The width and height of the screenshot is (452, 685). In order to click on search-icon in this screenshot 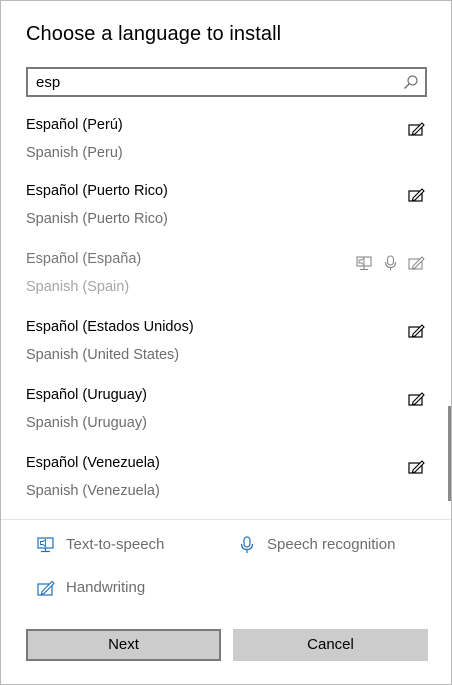, I will do `click(411, 82)`.